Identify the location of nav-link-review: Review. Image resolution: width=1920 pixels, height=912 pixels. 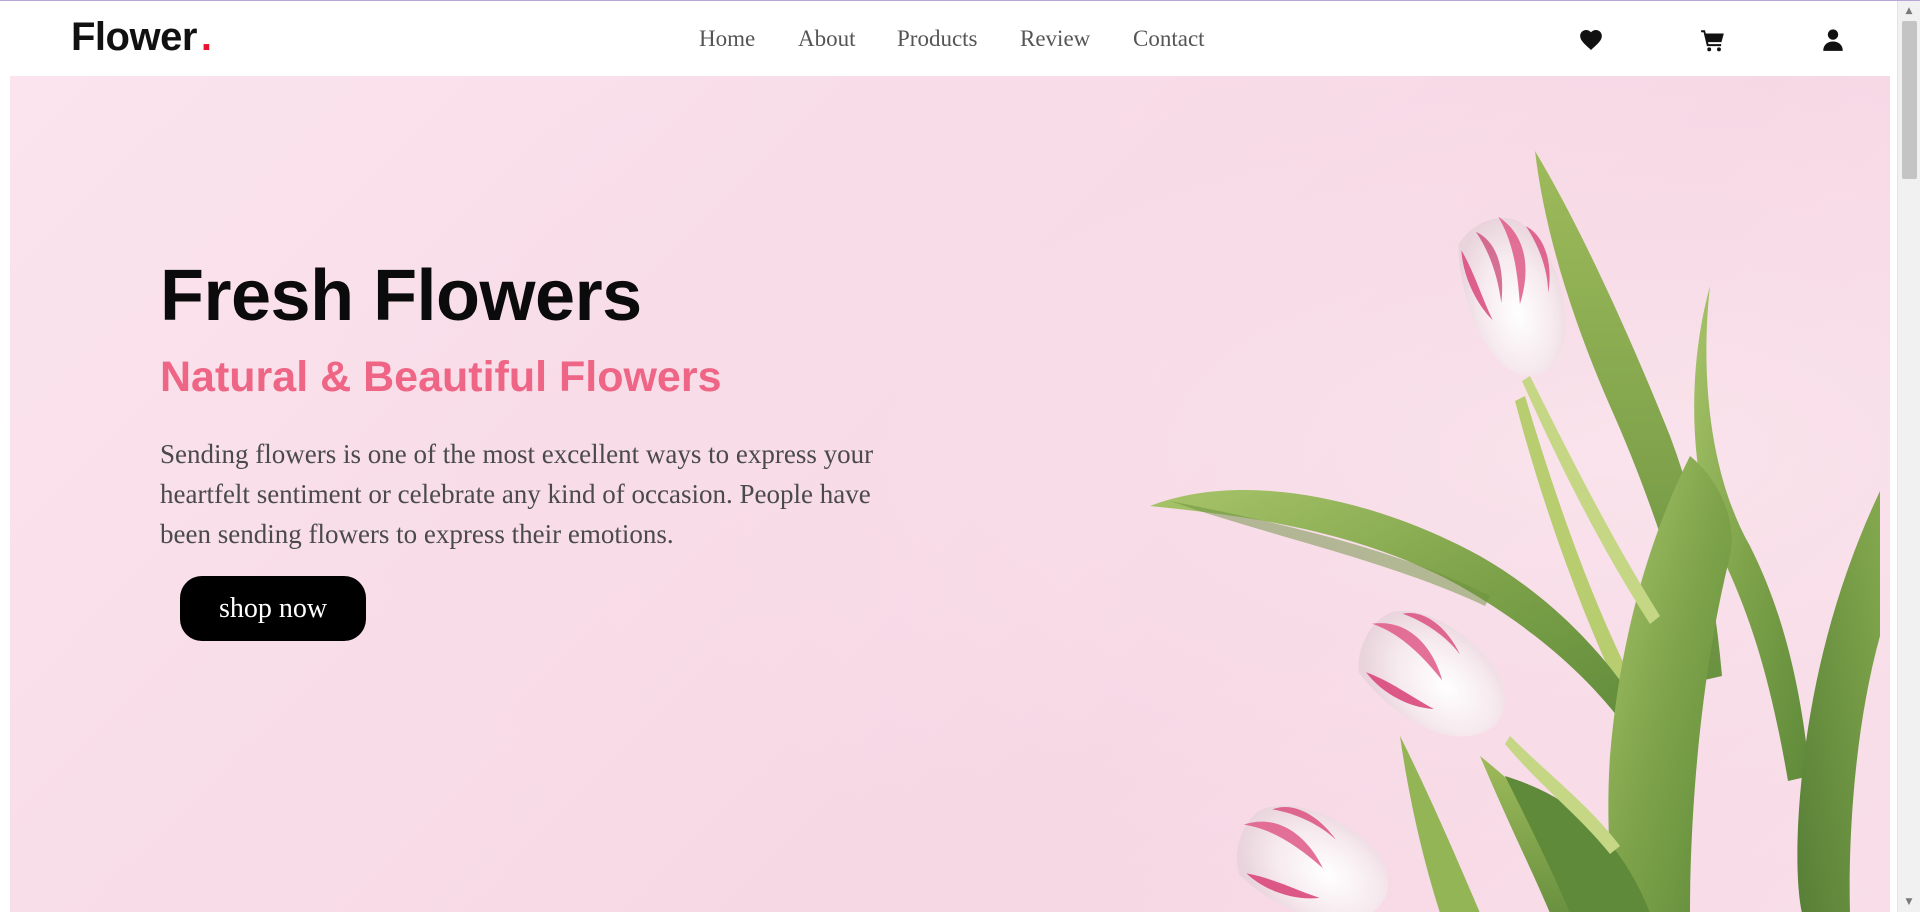
(1055, 39).